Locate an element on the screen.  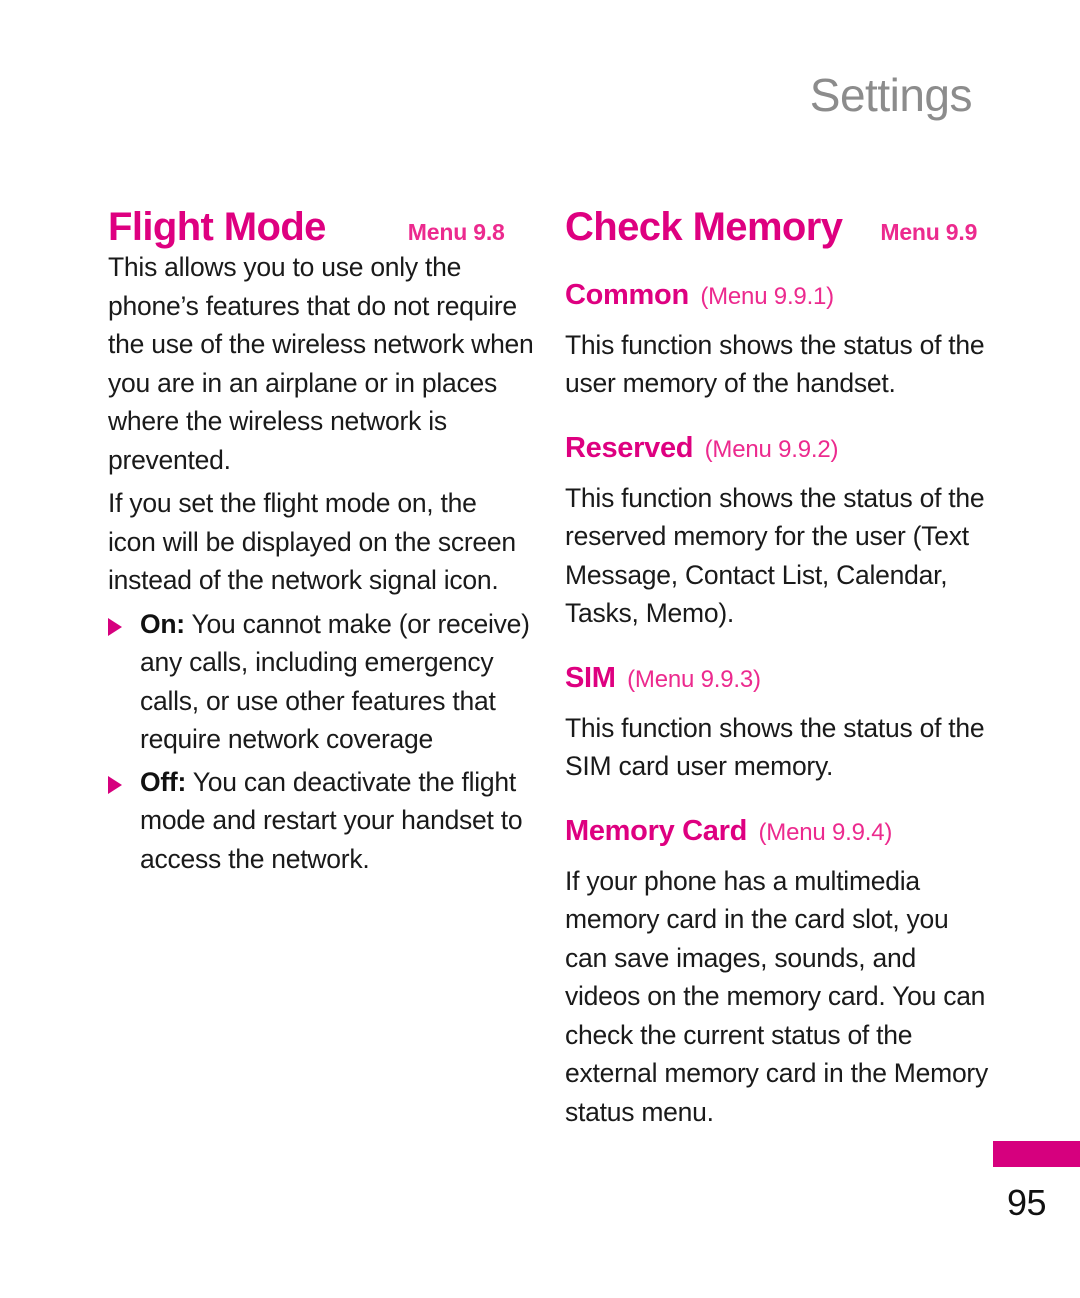
left-paragraph-2-lead: If you set the flight mode on, the is located at coordinates (292, 503).